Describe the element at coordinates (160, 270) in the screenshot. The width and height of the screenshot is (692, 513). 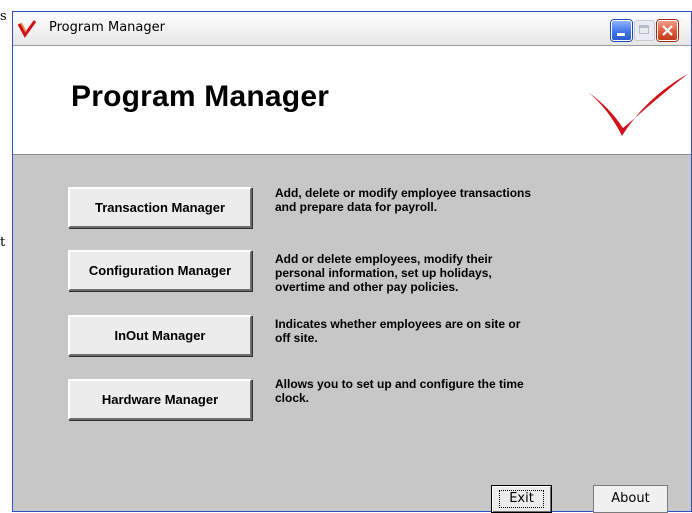
I see `configuration-manager-button: Configuration Manager` at that location.